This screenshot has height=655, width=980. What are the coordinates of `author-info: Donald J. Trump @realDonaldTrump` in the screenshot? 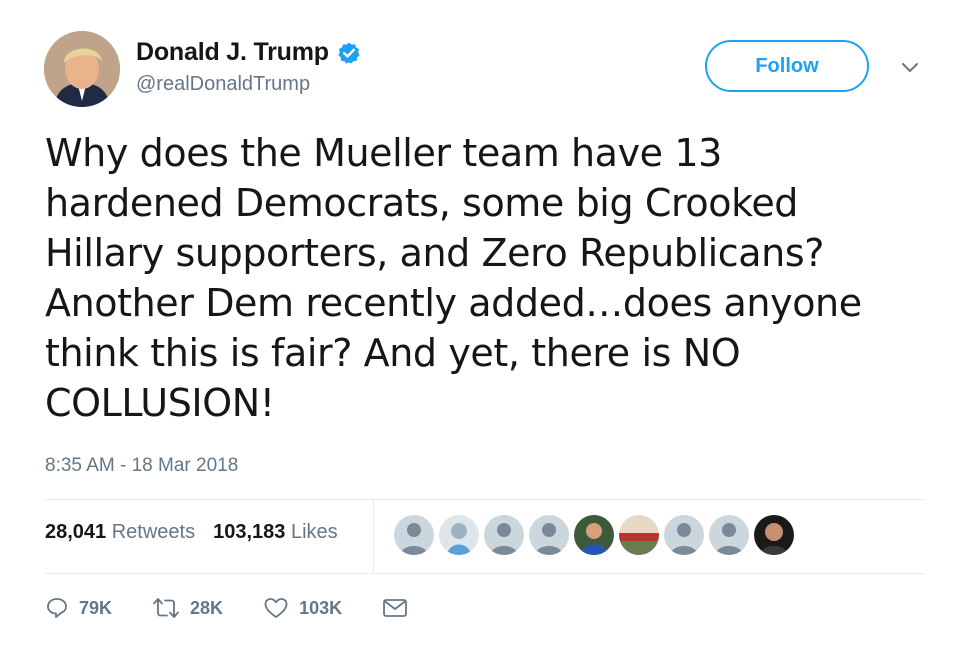 It's located at (248, 67).